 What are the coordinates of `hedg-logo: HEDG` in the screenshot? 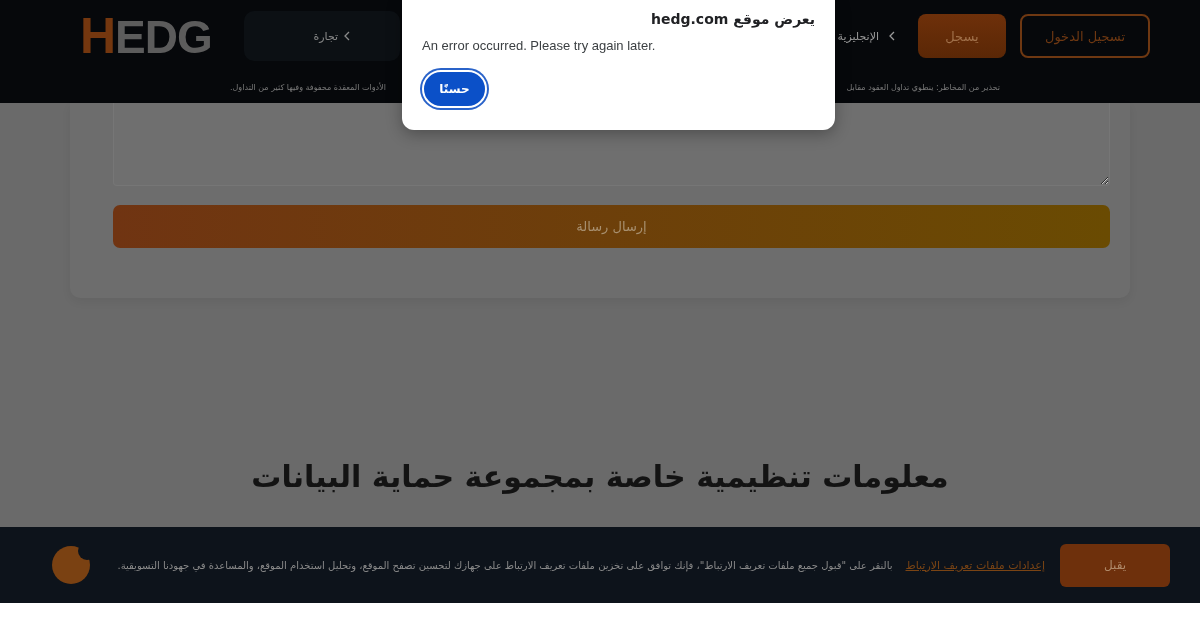 It's located at (146, 36).